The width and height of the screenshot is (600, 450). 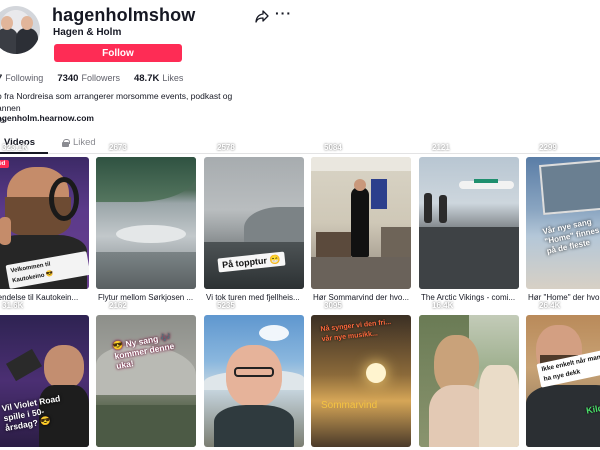 I want to click on following-label: Following, so click(x=24, y=78).